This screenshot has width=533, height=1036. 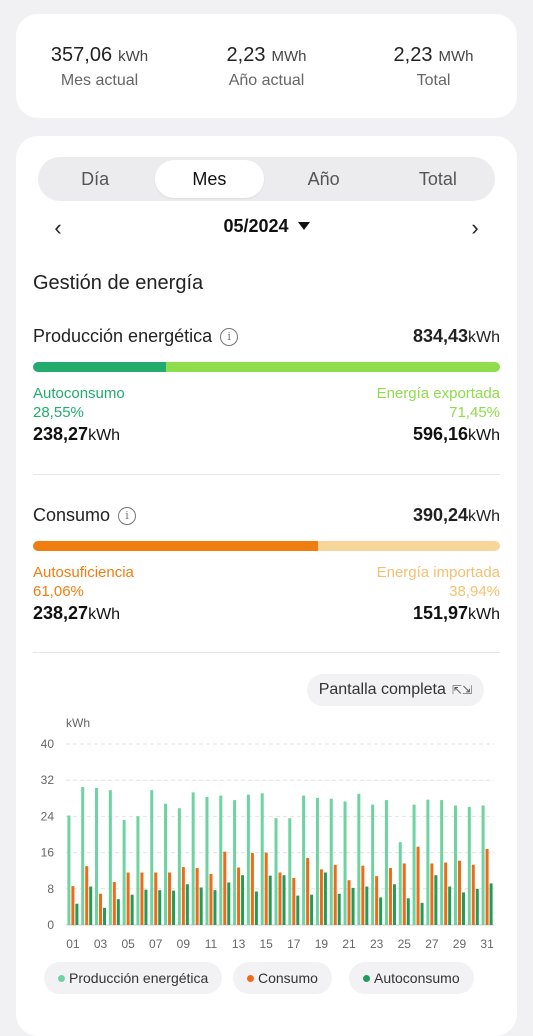 I want to click on tab-month: Mes, so click(x=209, y=179).